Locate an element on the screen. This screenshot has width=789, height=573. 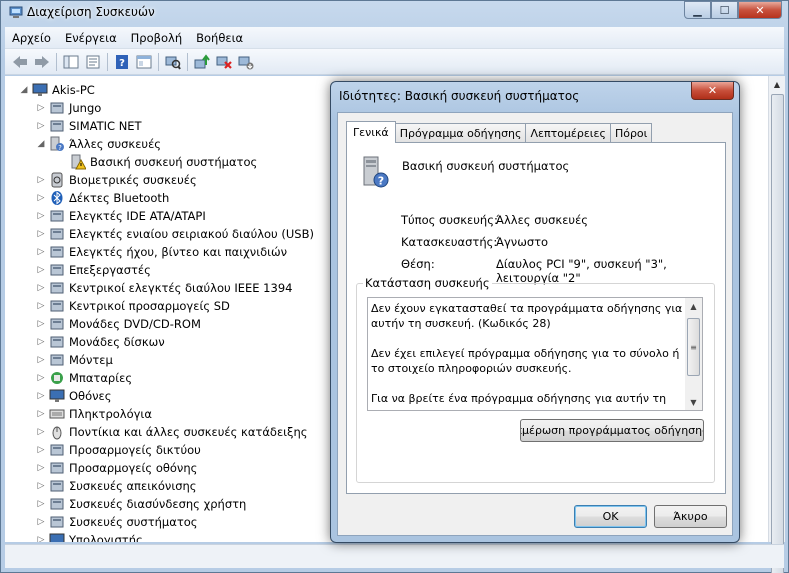
title-bar: Διαχείριση Συσκευών ▁ ☐ ✕ is located at coordinates (394, 13).